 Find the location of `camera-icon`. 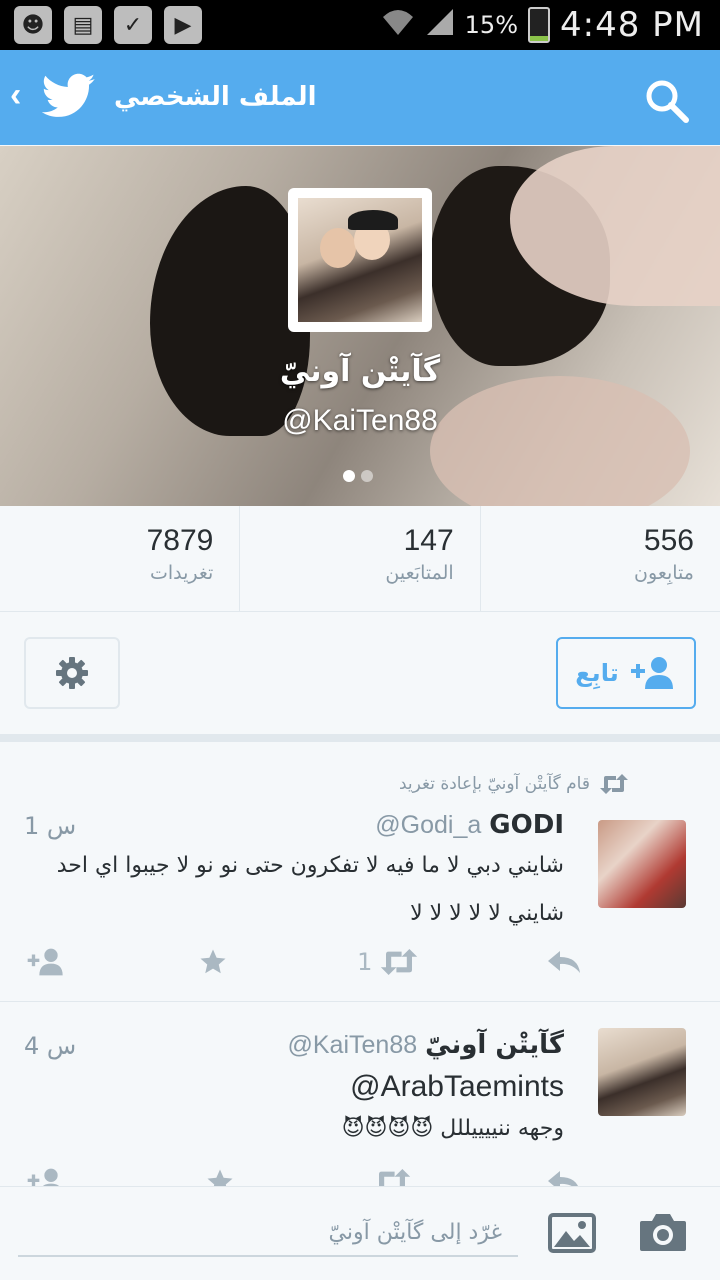

camera-icon is located at coordinates (663, 1232).